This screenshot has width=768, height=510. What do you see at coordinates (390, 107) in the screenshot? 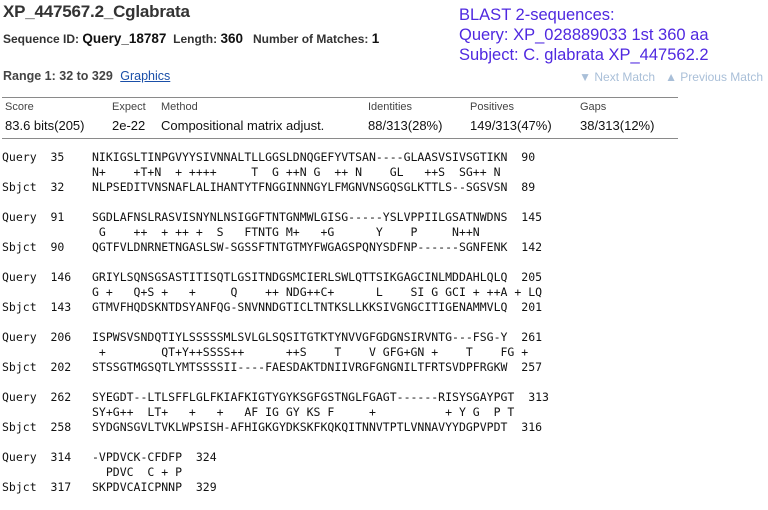
I see `identities-header: Identities` at bounding box center [390, 107].